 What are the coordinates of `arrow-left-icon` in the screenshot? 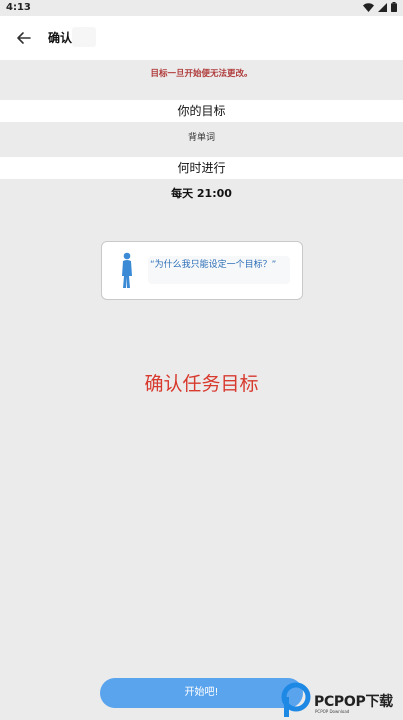 It's located at (24, 38).